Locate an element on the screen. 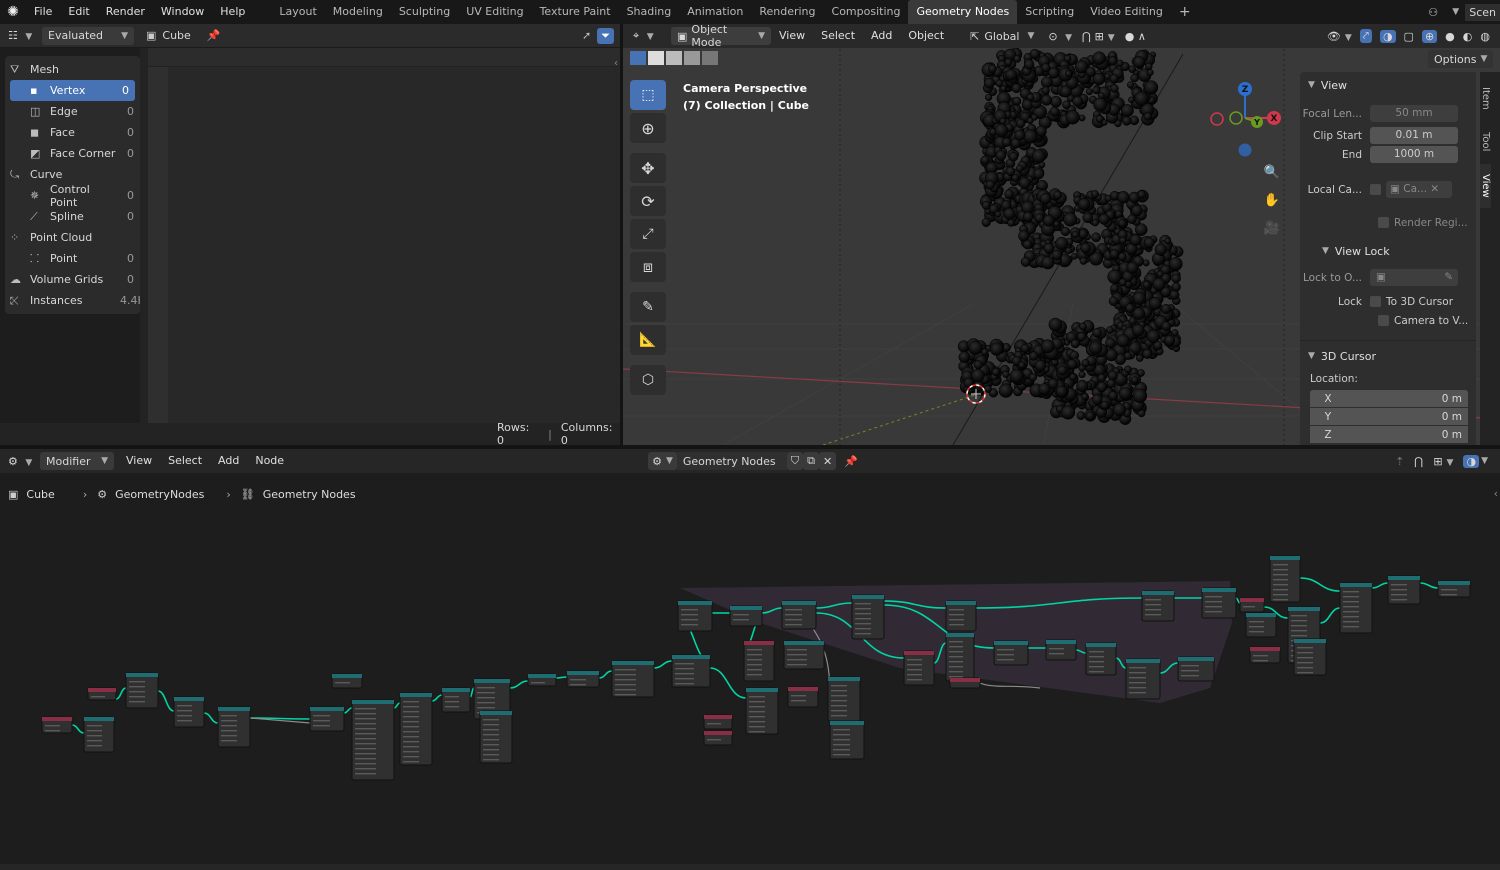  move-tool: ✥ is located at coordinates (648, 168).